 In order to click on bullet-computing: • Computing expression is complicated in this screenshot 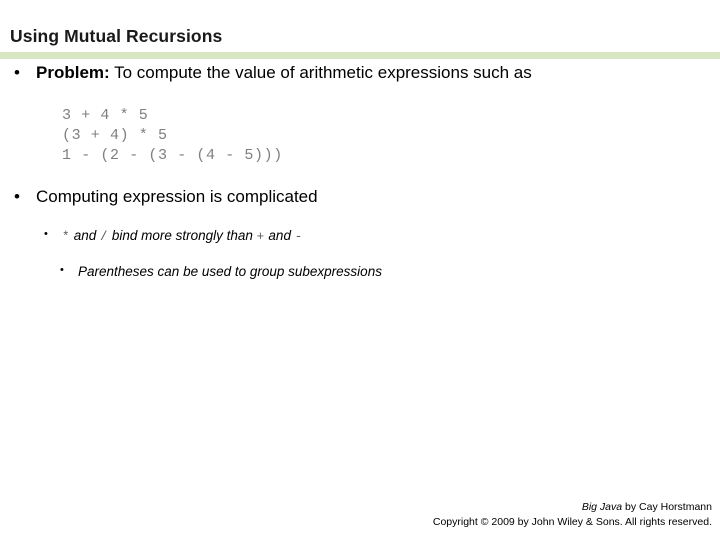, I will do `click(360, 197)`.